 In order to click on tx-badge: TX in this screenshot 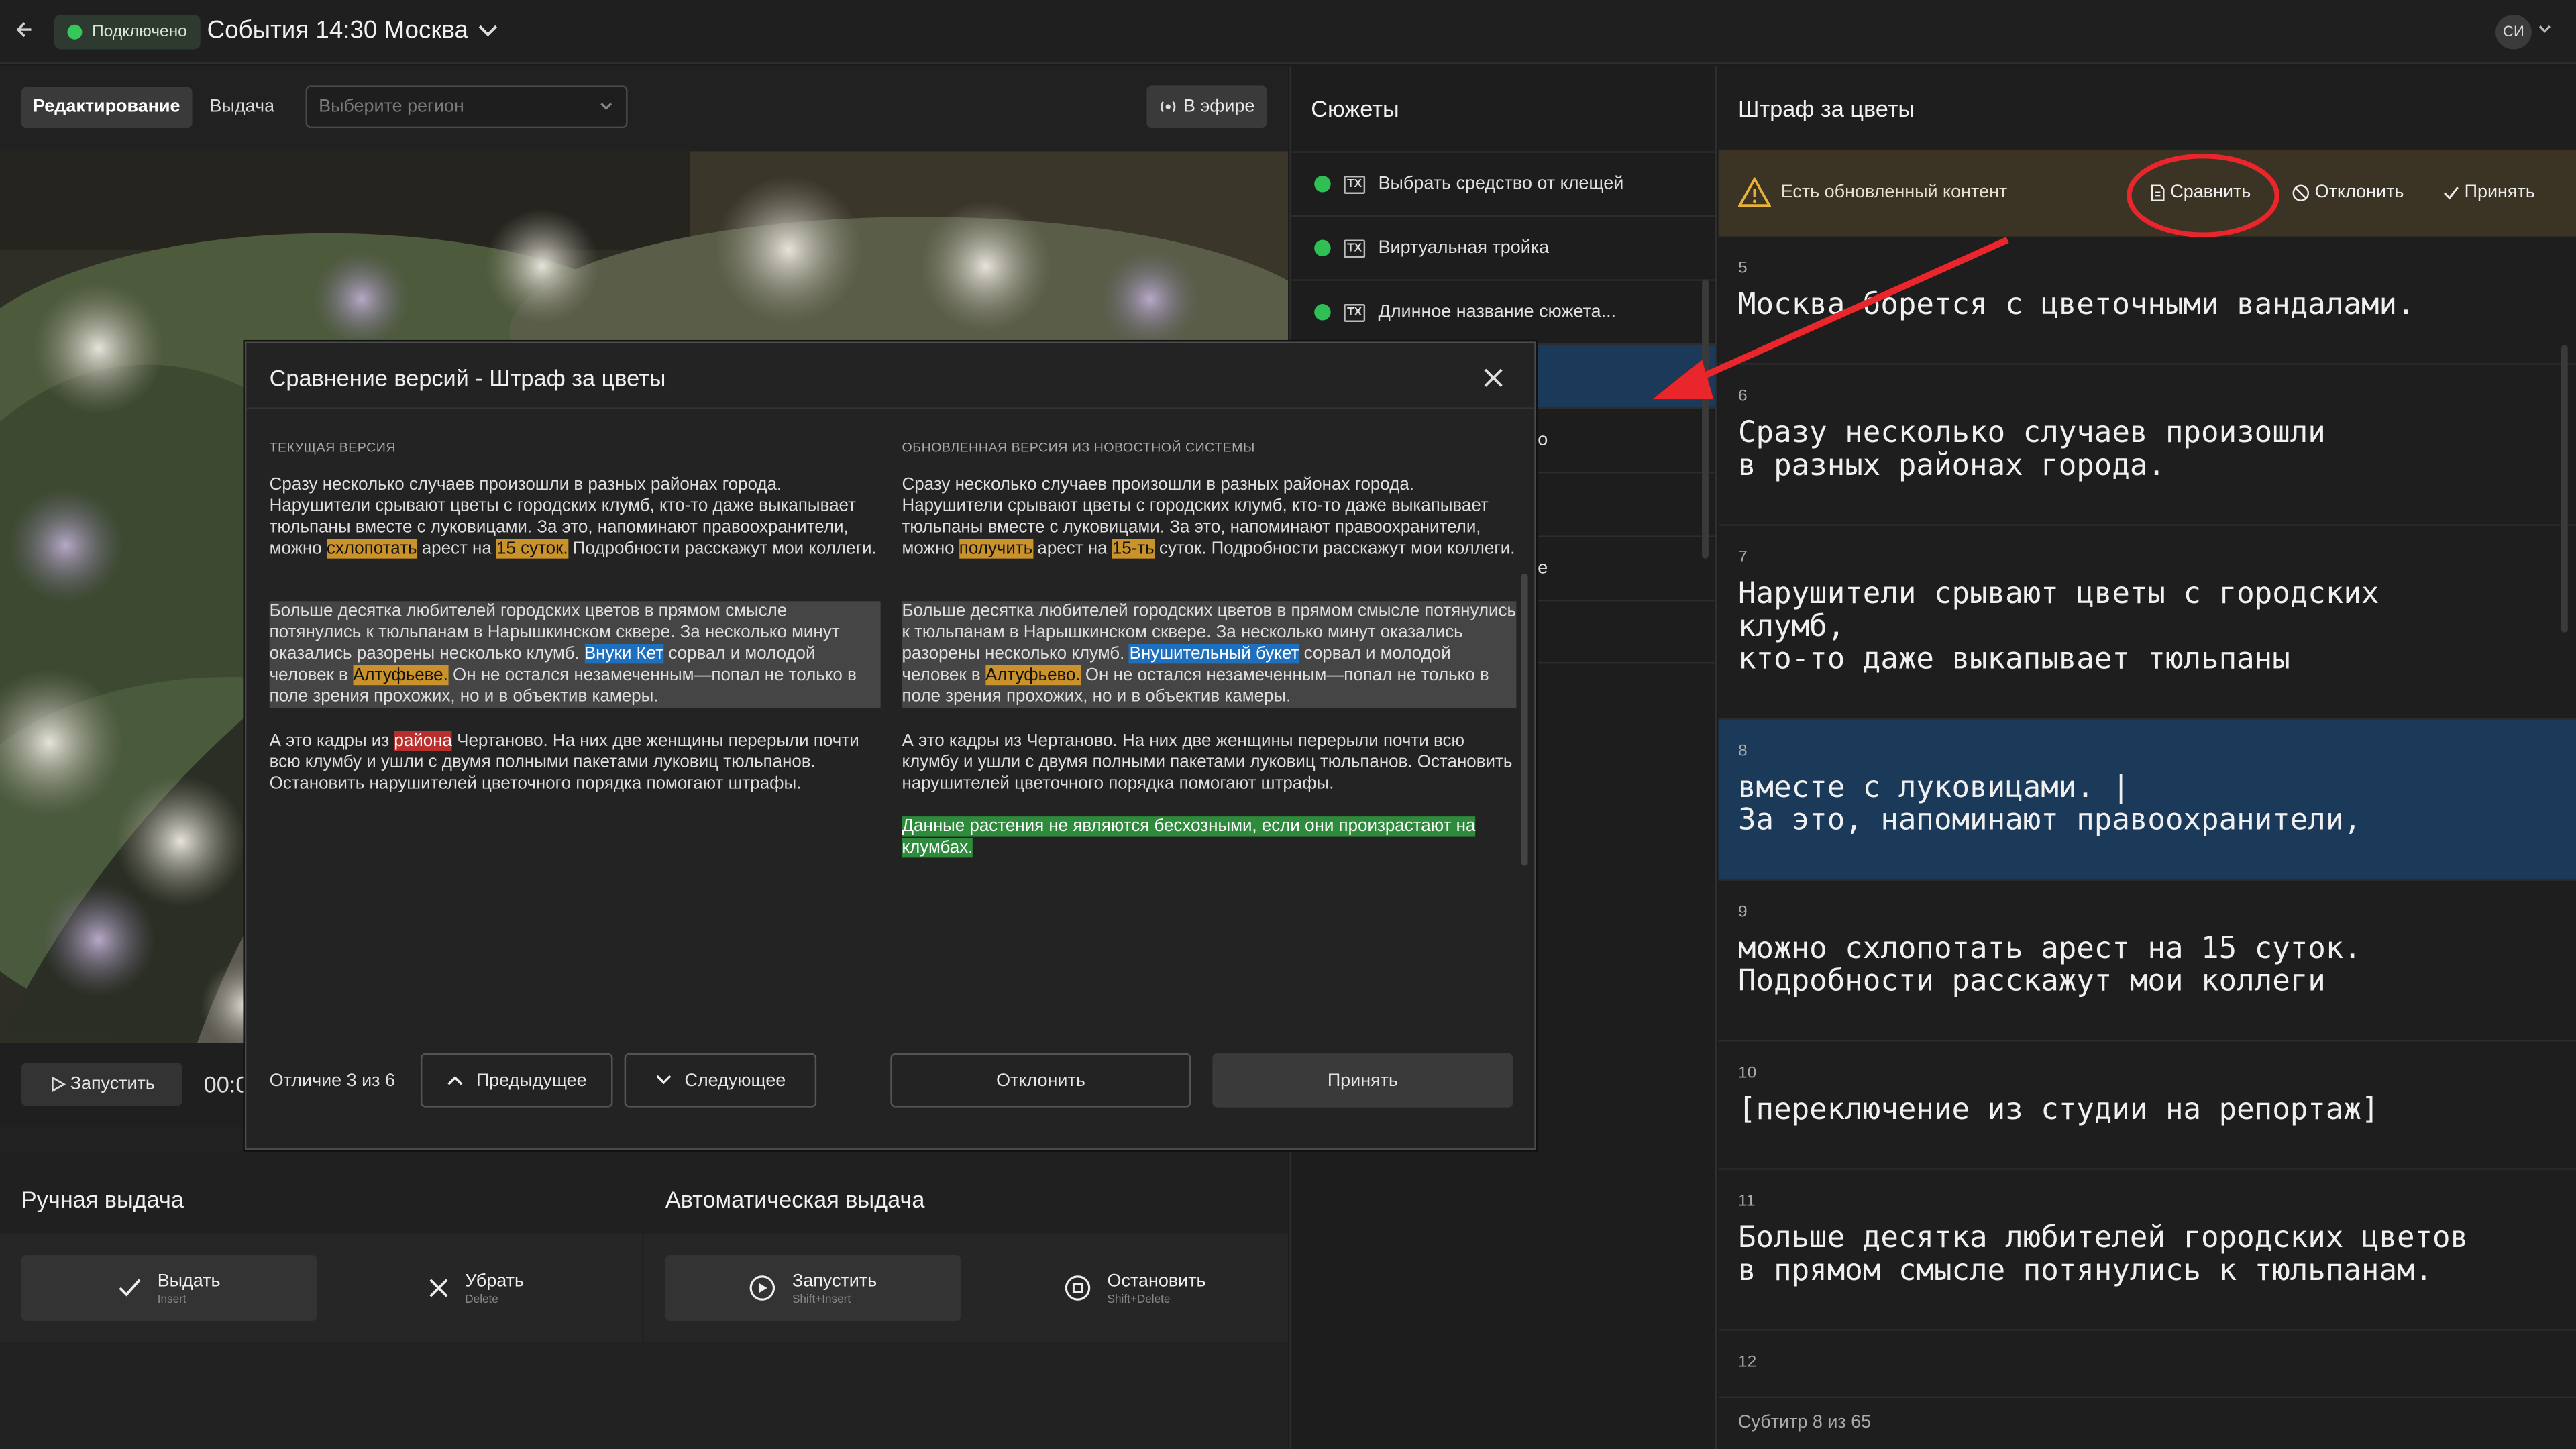, I will do `click(1354, 183)`.